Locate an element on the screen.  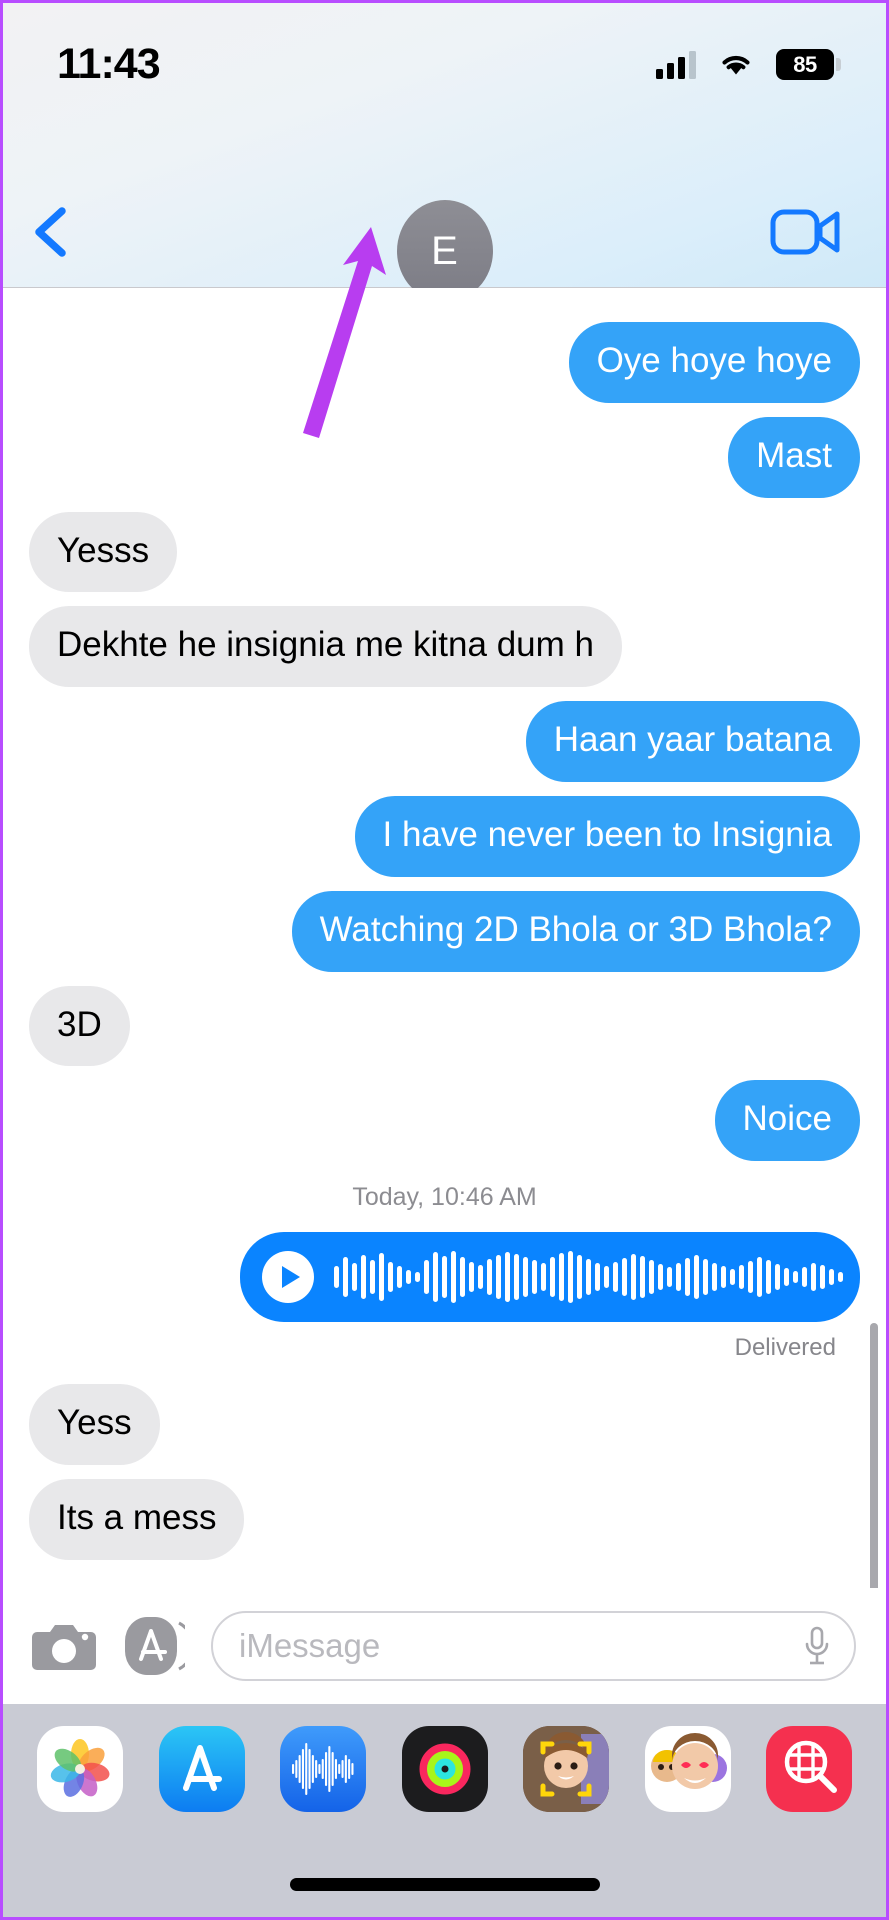
received-message-bubble: Its a mess is located at coordinates (129, 1519).